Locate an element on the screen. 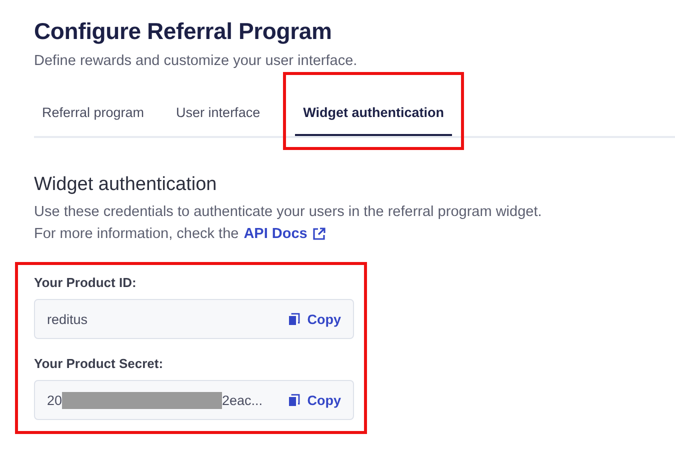  page-title: Configure Referral Program is located at coordinates (183, 31).